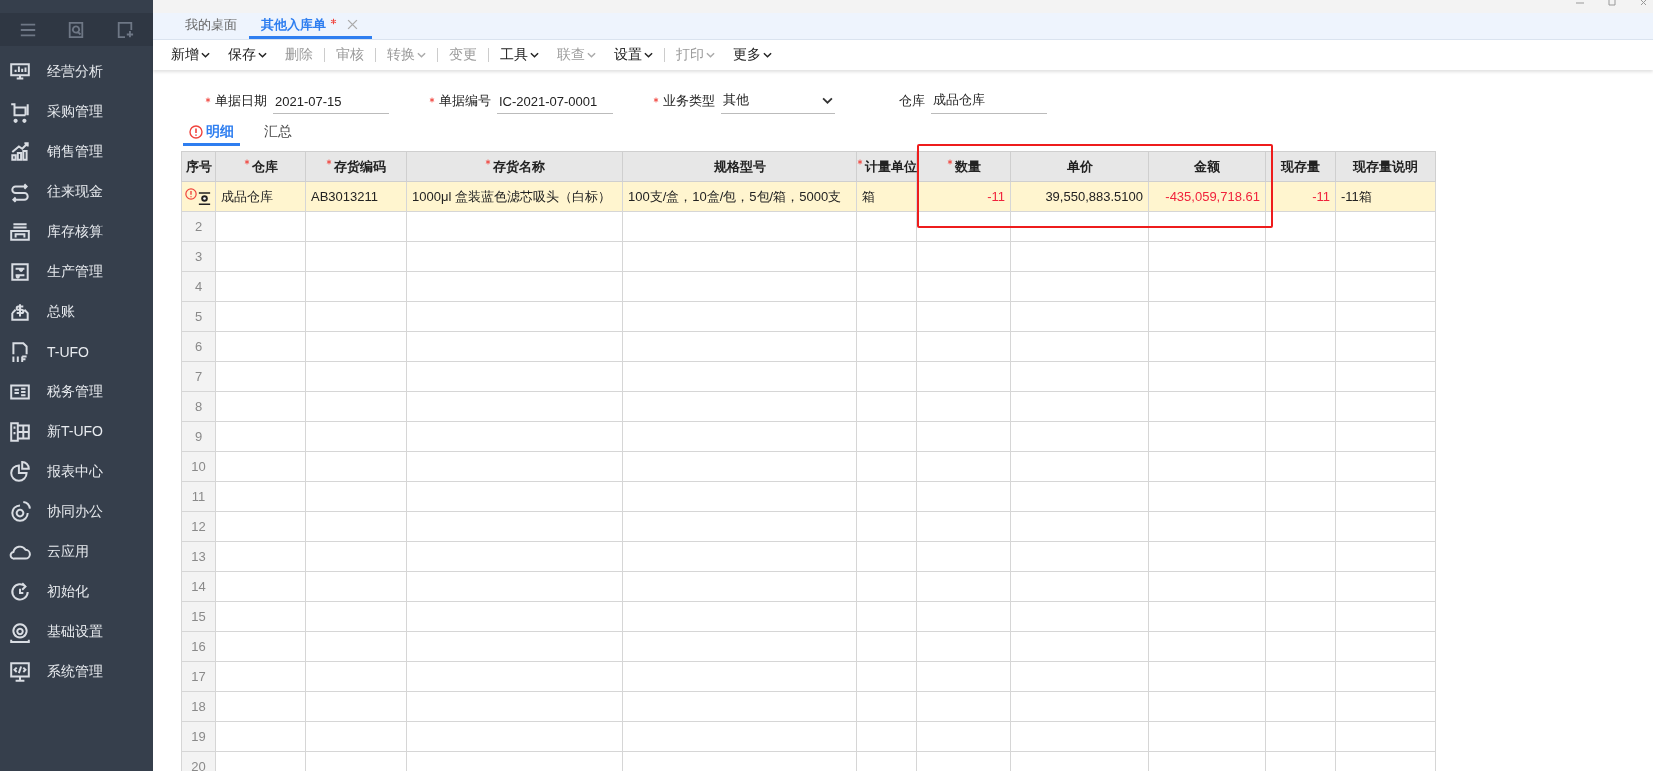 Image resolution: width=1653 pixels, height=771 pixels. What do you see at coordinates (76, 672) in the screenshot?
I see `sidebar-item: 系统管理` at bounding box center [76, 672].